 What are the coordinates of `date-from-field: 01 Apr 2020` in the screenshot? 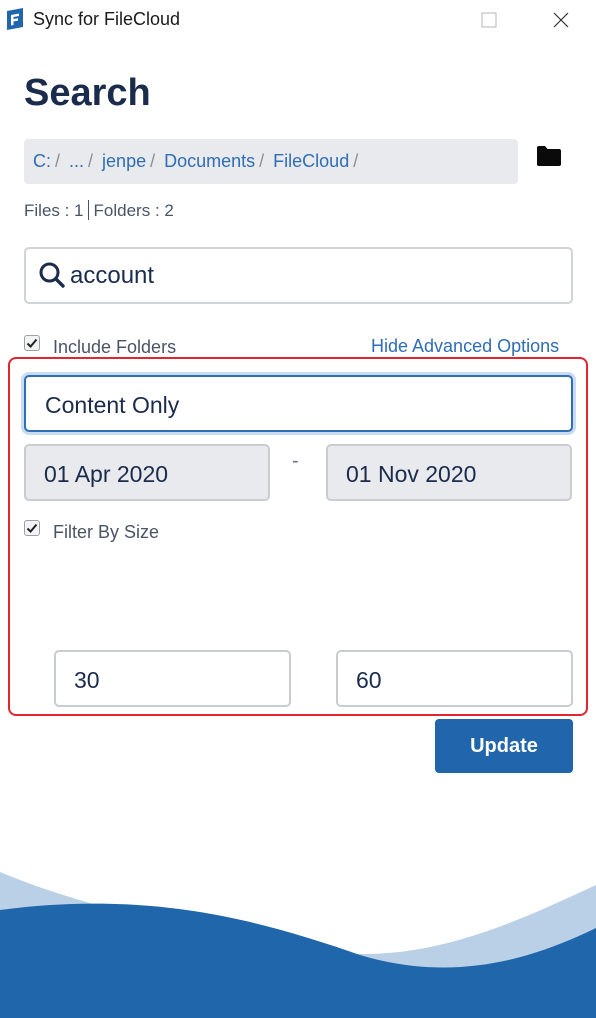 It's located at (147, 472).